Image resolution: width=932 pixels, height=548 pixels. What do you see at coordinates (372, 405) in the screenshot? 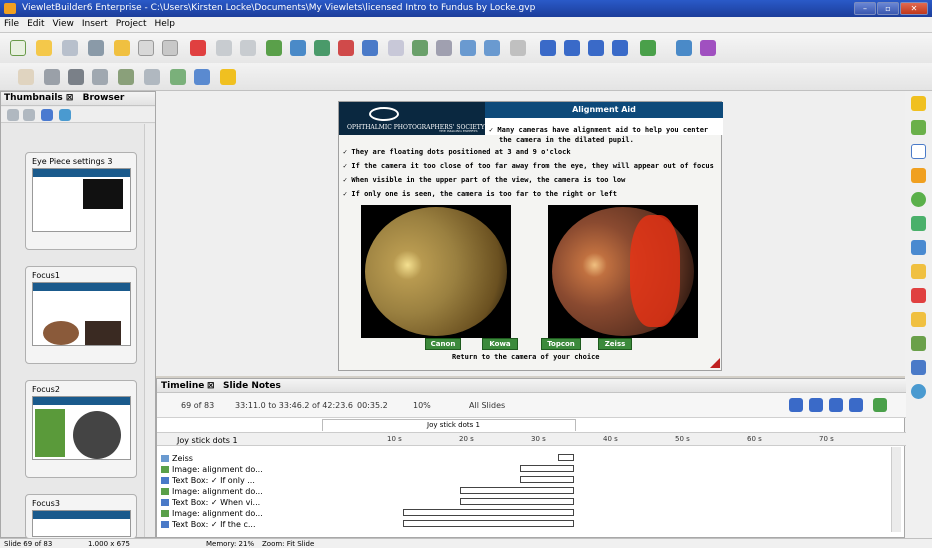
I see `duration: 00:35.2` at bounding box center [372, 405].